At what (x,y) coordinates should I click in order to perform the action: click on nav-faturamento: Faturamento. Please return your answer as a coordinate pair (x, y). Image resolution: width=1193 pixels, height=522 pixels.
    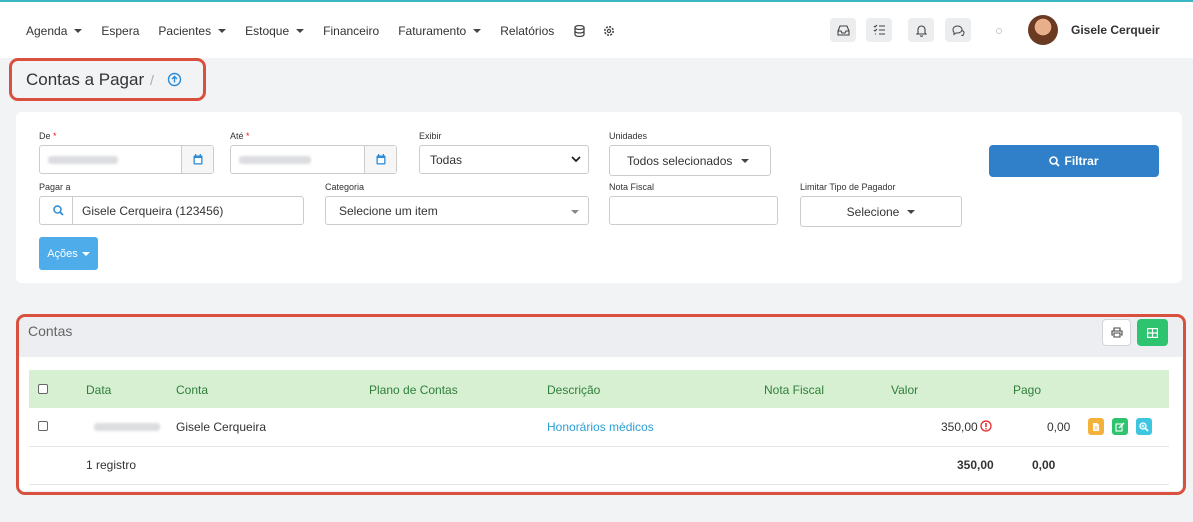
    Looking at the image, I should click on (440, 31).